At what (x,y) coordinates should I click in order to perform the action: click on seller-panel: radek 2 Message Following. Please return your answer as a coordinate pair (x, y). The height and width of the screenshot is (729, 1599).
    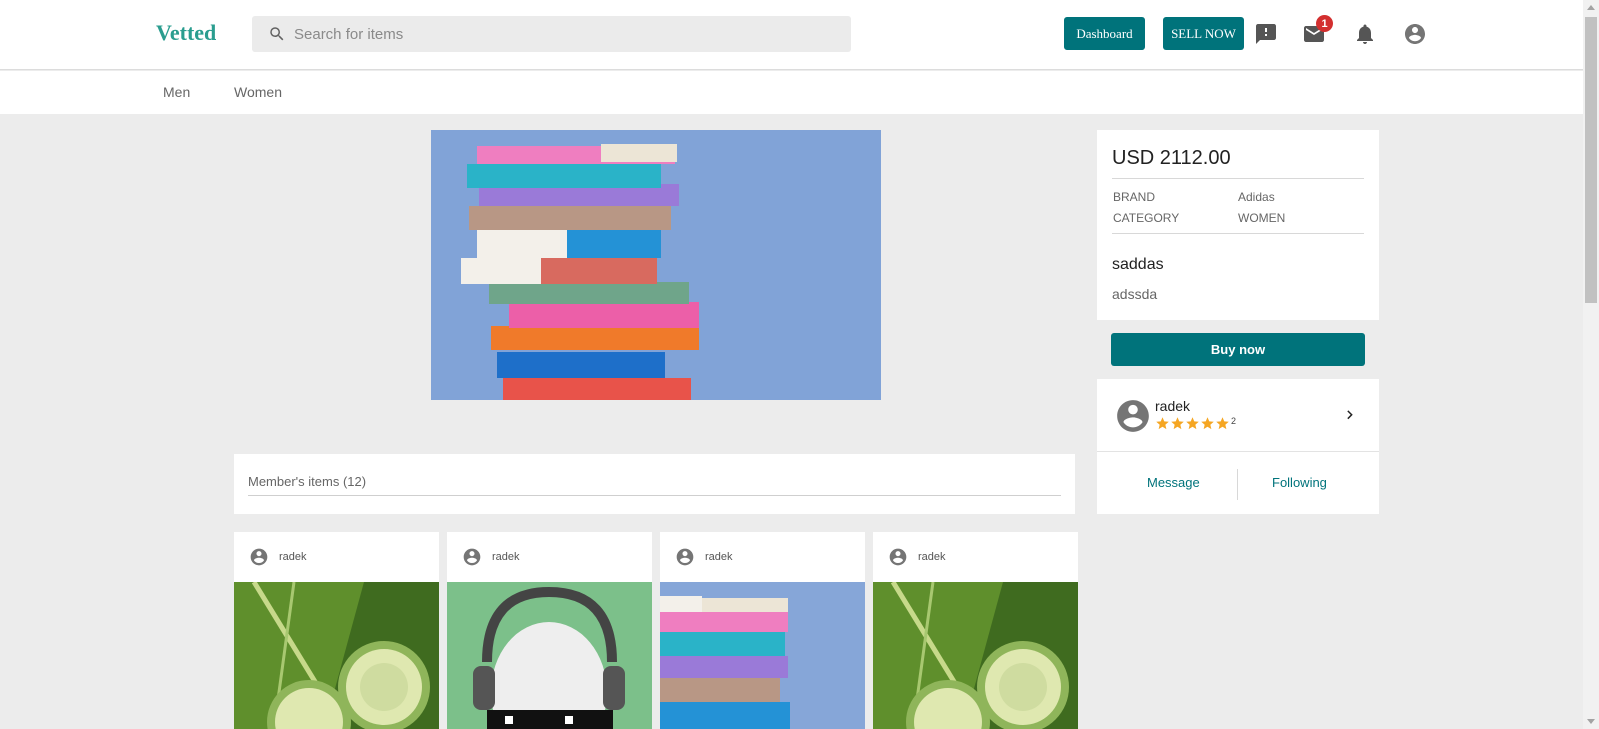
    Looking at the image, I should click on (1238, 446).